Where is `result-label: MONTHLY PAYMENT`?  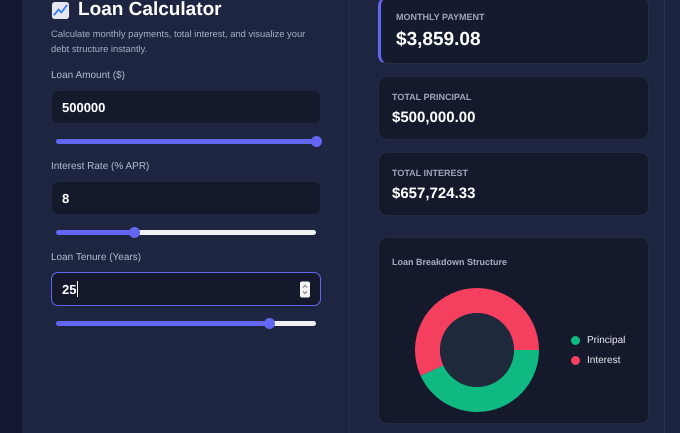 result-label: MONTHLY PAYMENT is located at coordinates (441, 17).